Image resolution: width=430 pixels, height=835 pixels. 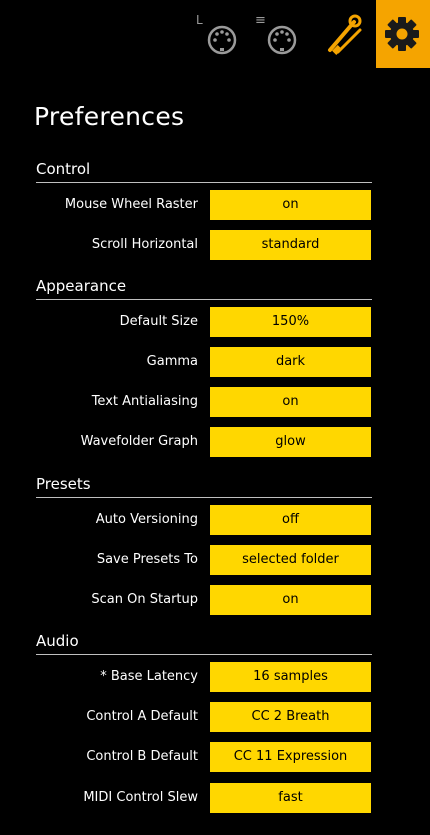 What do you see at coordinates (290, 520) in the screenshot?
I see `auto-versioning-button: off` at bounding box center [290, 520].